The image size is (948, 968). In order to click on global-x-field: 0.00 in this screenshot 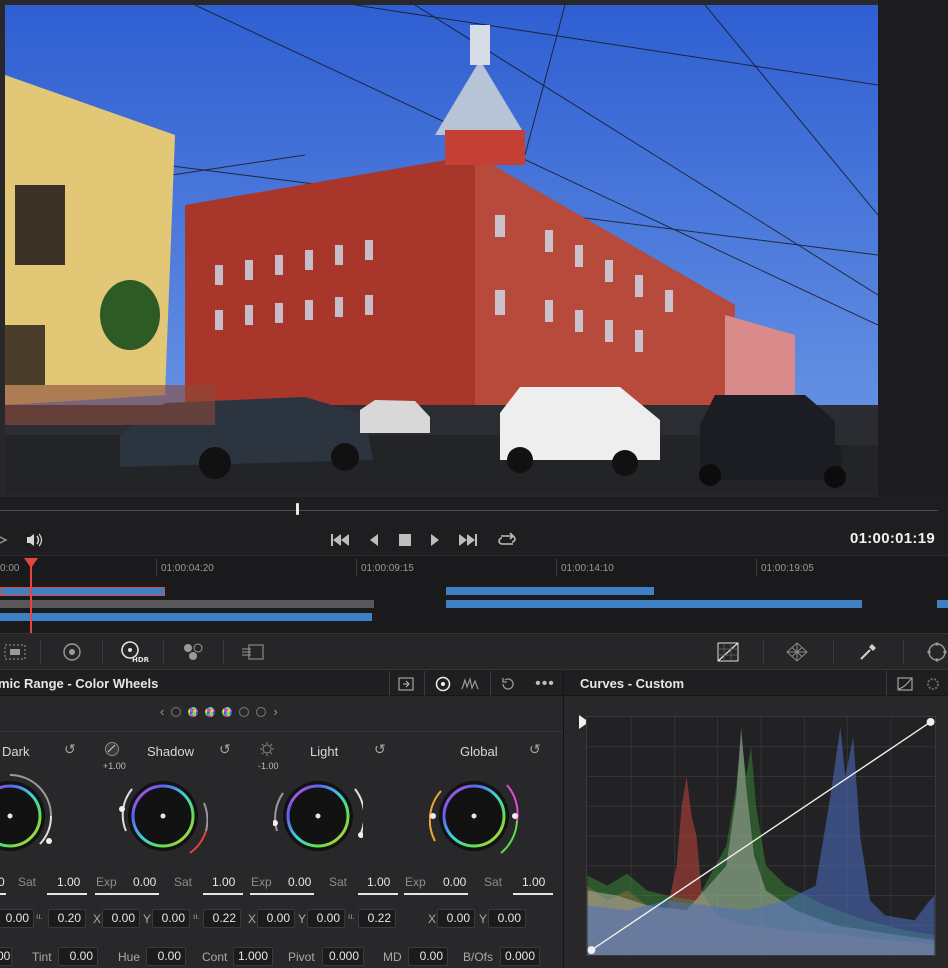, I will do `click(456, 918)`.